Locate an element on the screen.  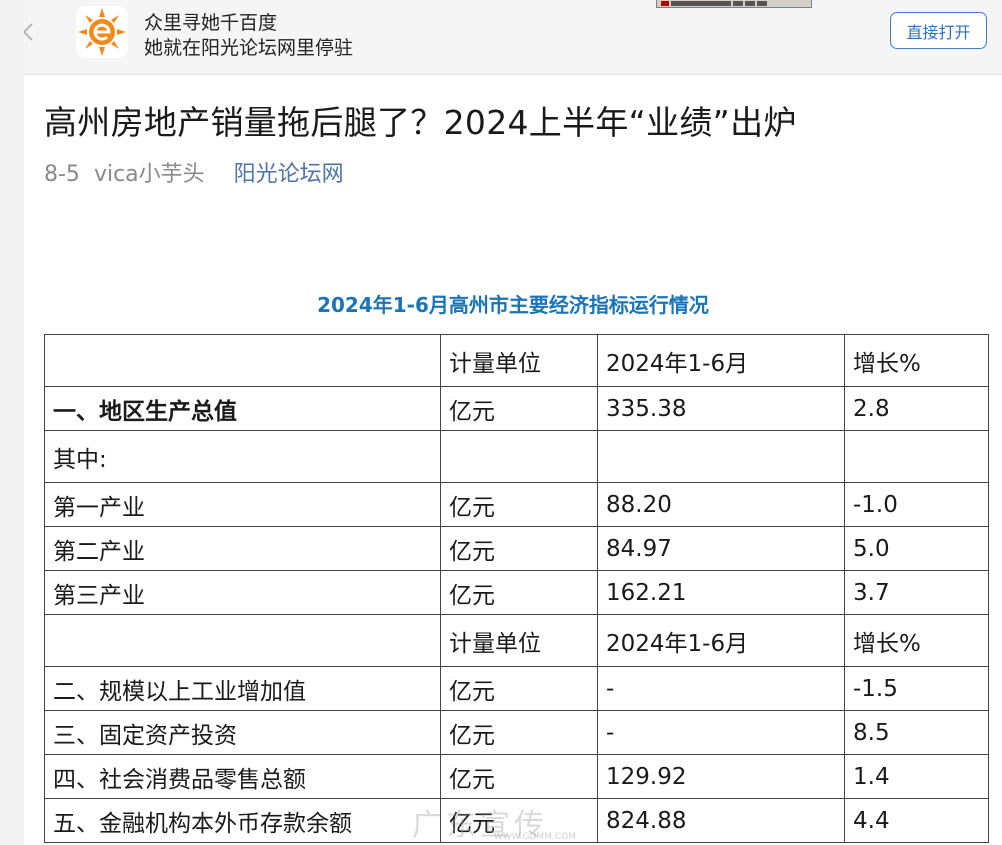
table-row: 第三产业 亿元 162.21 3.7 is located at coordinates (516, 592).